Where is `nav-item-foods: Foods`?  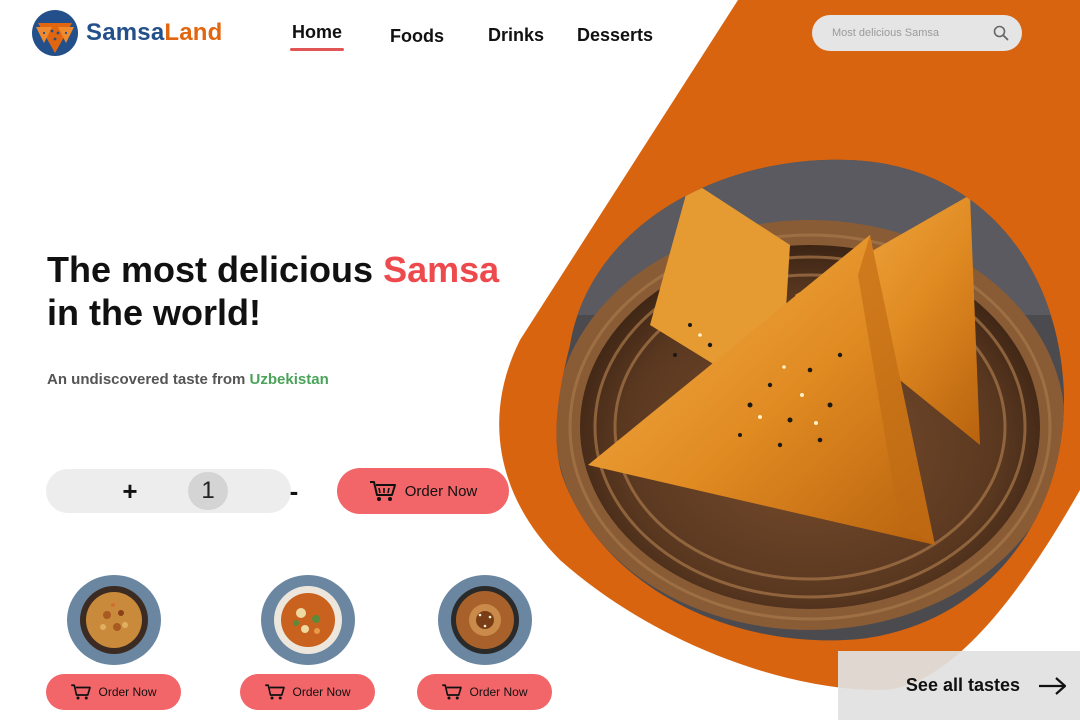
nav-item-foods: Foods is located at coordinates (417, 36).